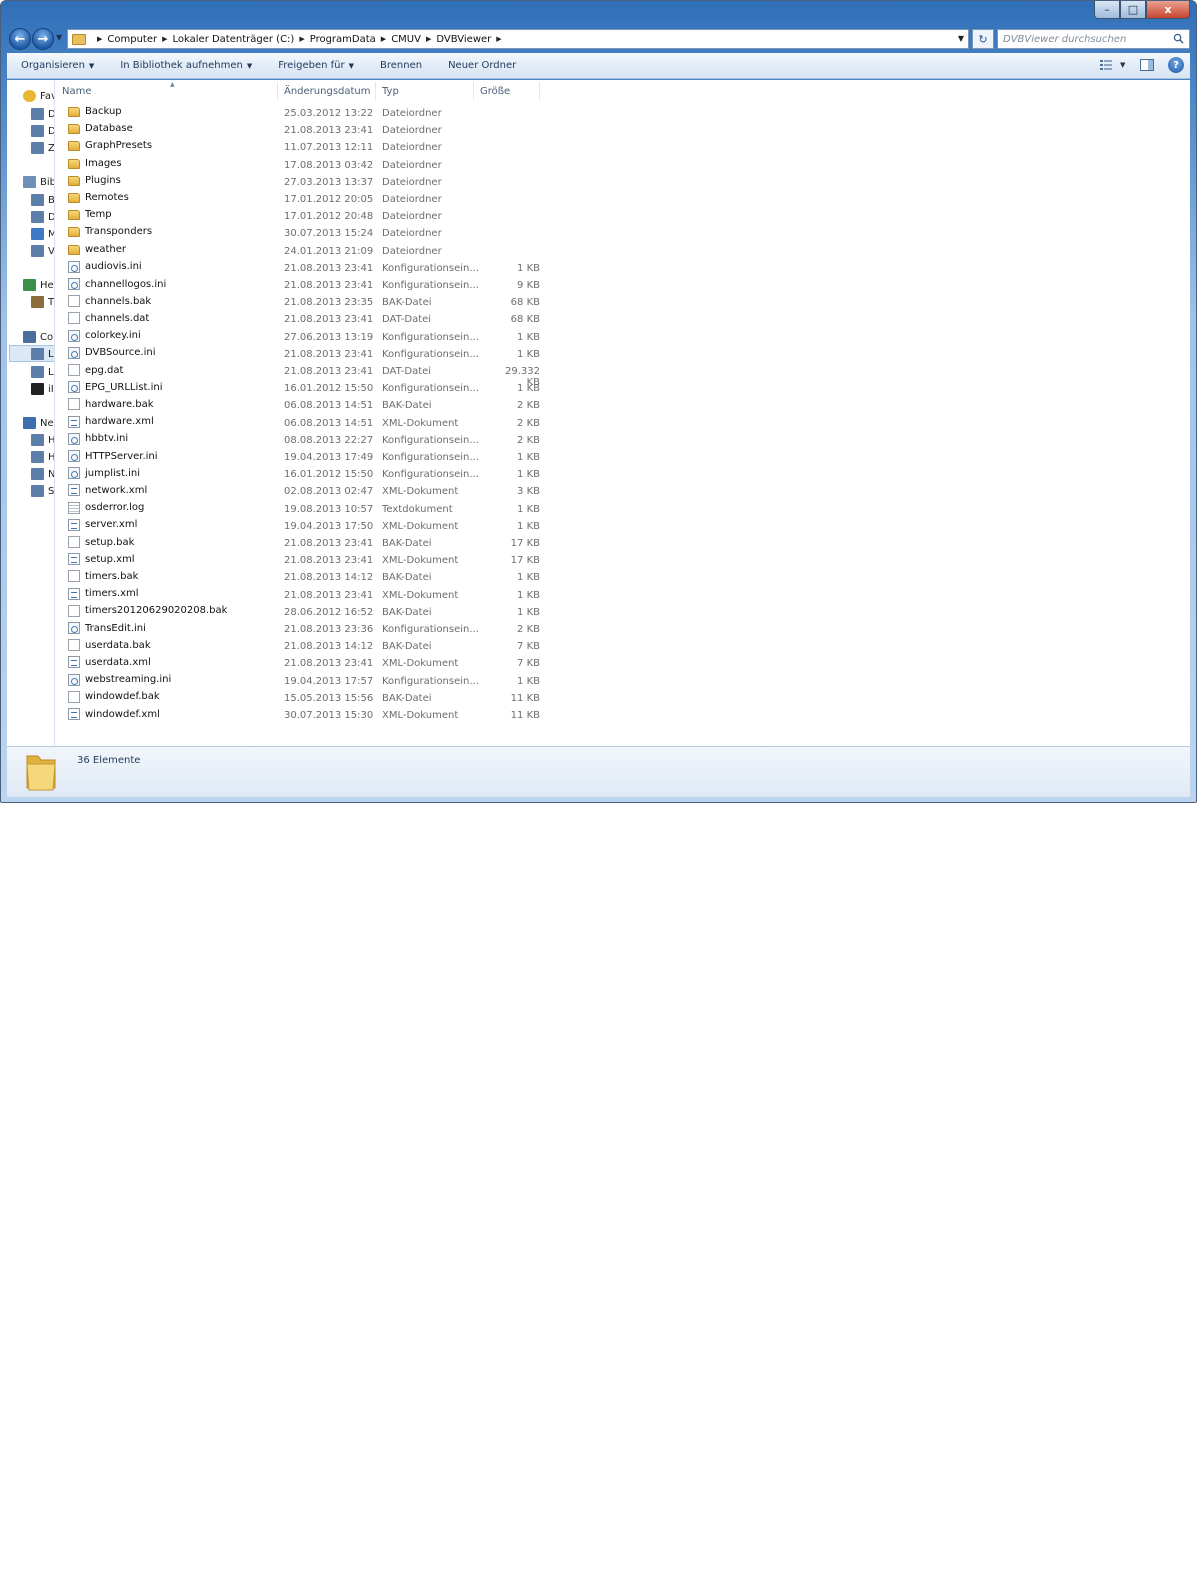  I want to click on file-name-cell: Transponders, so click(110, 232).